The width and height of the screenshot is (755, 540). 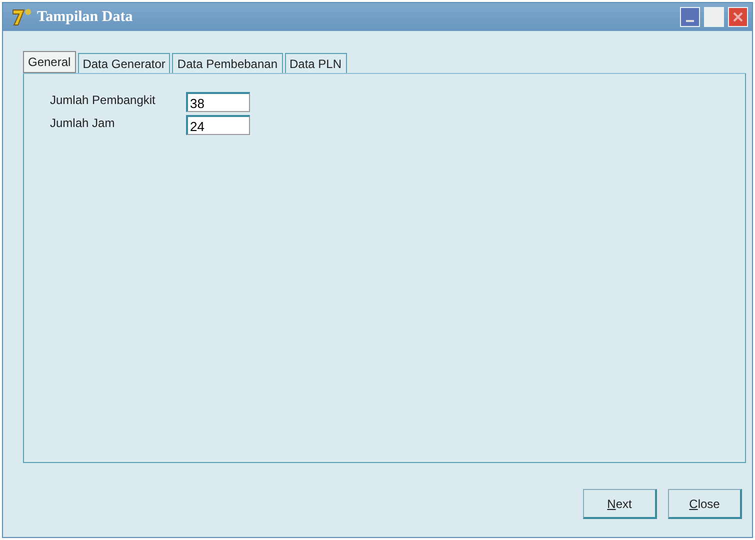 I want to click on window-title: Tampilan Data, so click(x=85, y=17).